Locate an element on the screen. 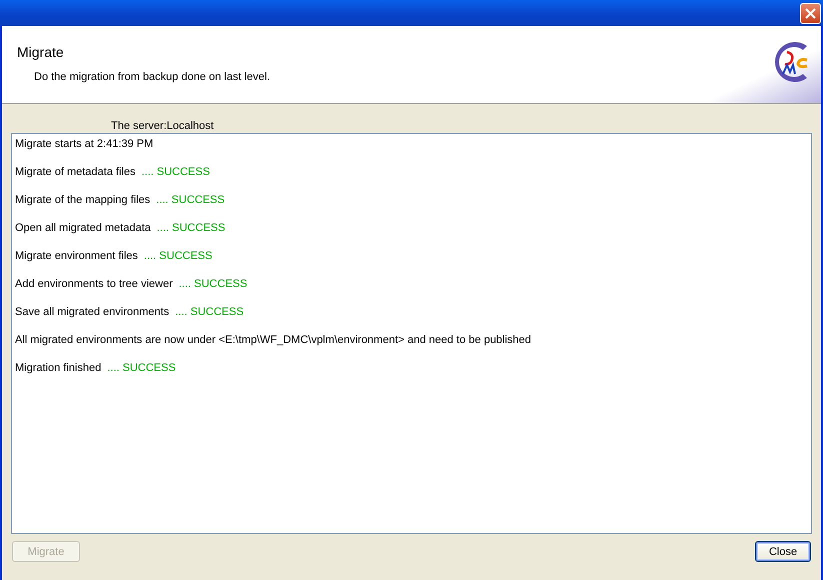  server-label: The server:Localhost is located at coordinates (162, 126).